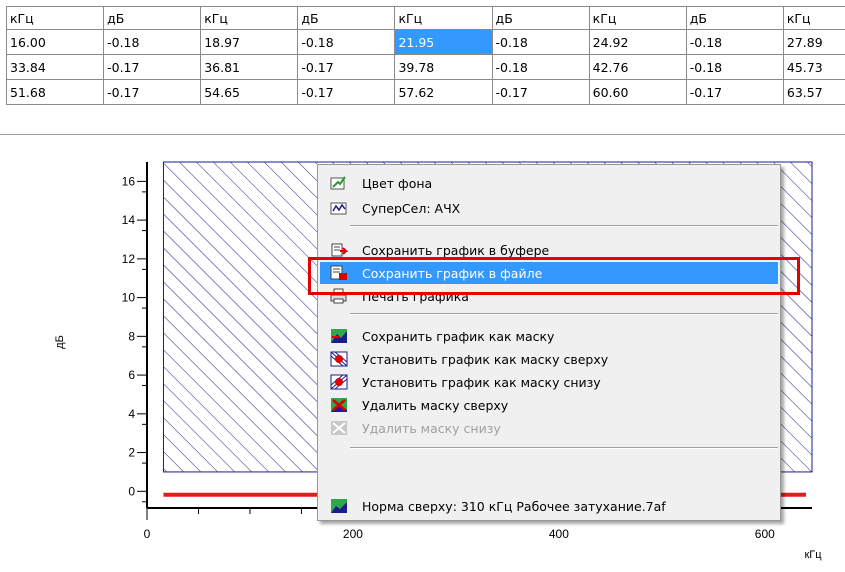  I want to click on y-tick-label: 14, so click(129, 220).